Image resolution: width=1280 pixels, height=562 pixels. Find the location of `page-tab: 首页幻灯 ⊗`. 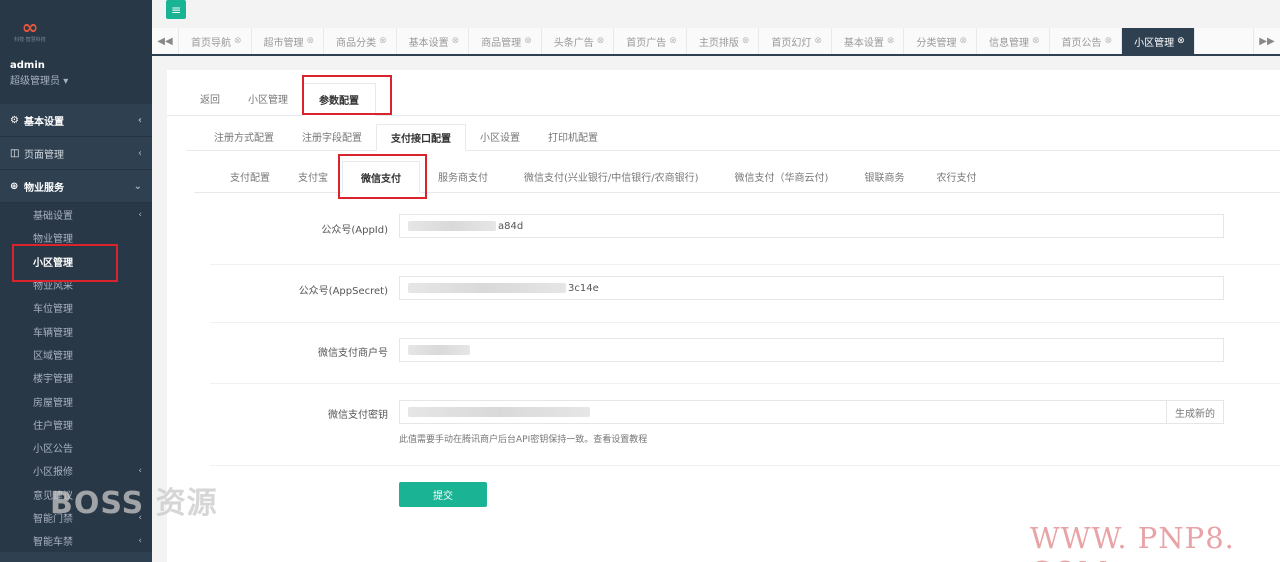

page-tab: 首页幻灯 ⊗ is located at coordinates (795, 41).